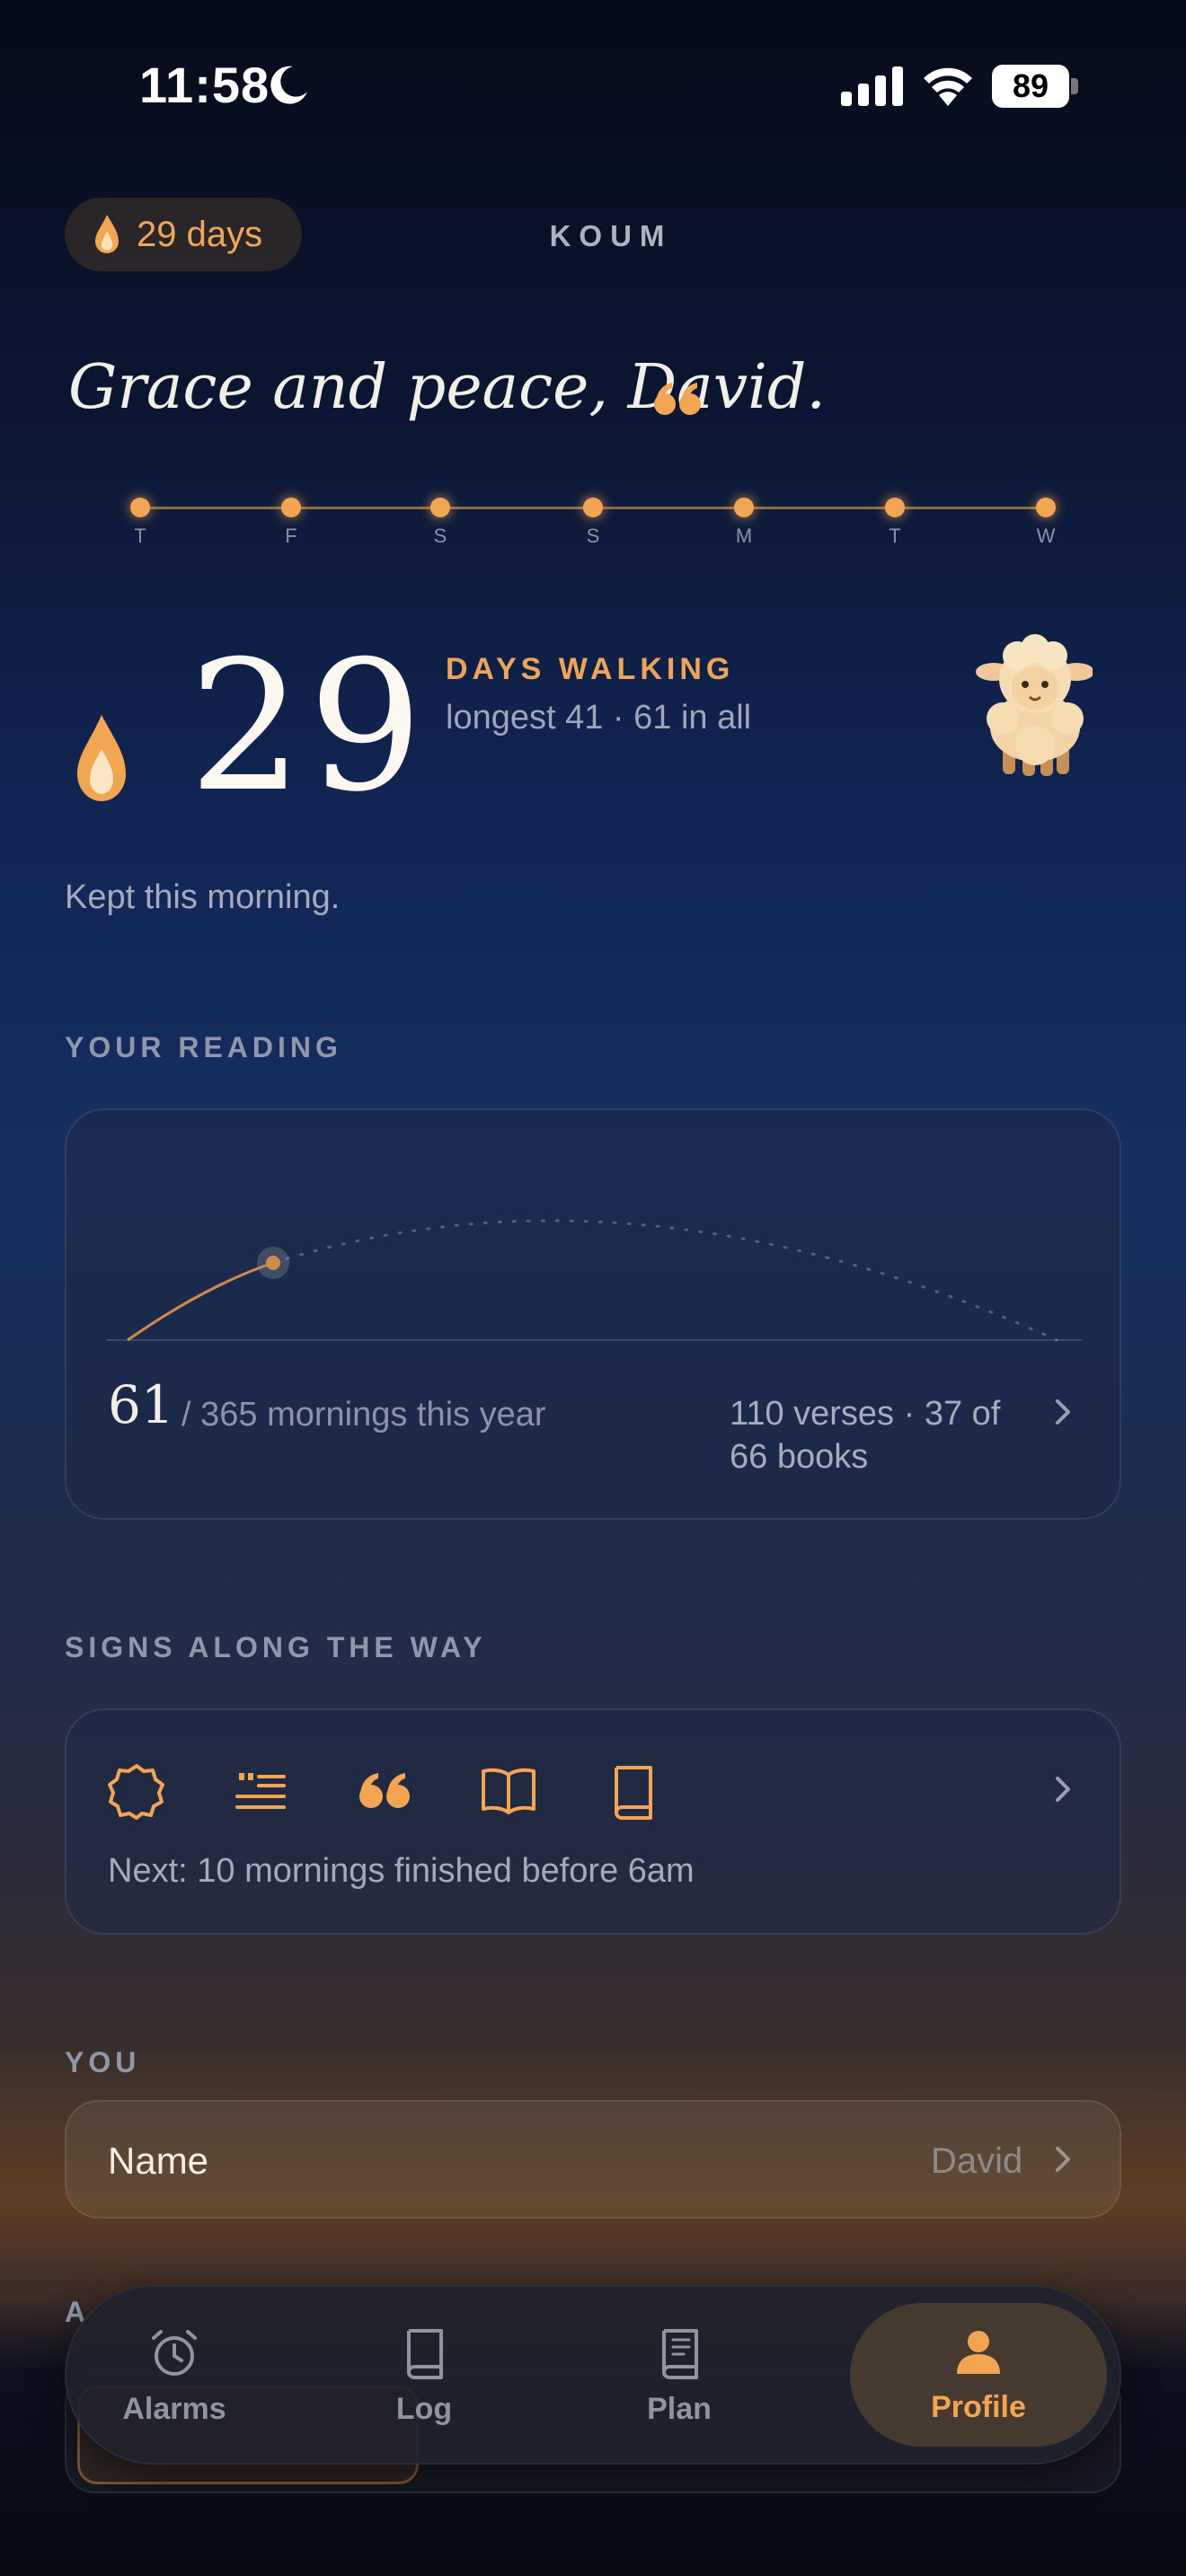 The height and width of the screenshot is (2576, 1186). Describe the element at coordinates (593, 1821) in the screenshot. I see `badges-card` at that location.